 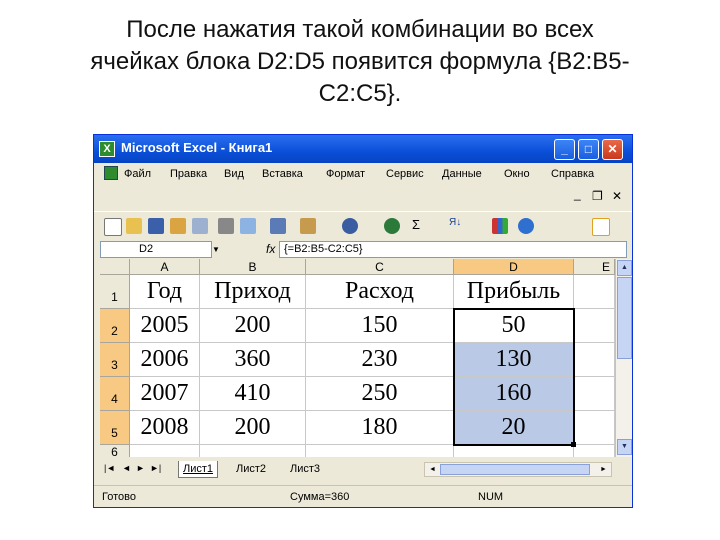 I want to click on status-bar: Готово Сумма=360 NUM, so click(x=363, y=496).